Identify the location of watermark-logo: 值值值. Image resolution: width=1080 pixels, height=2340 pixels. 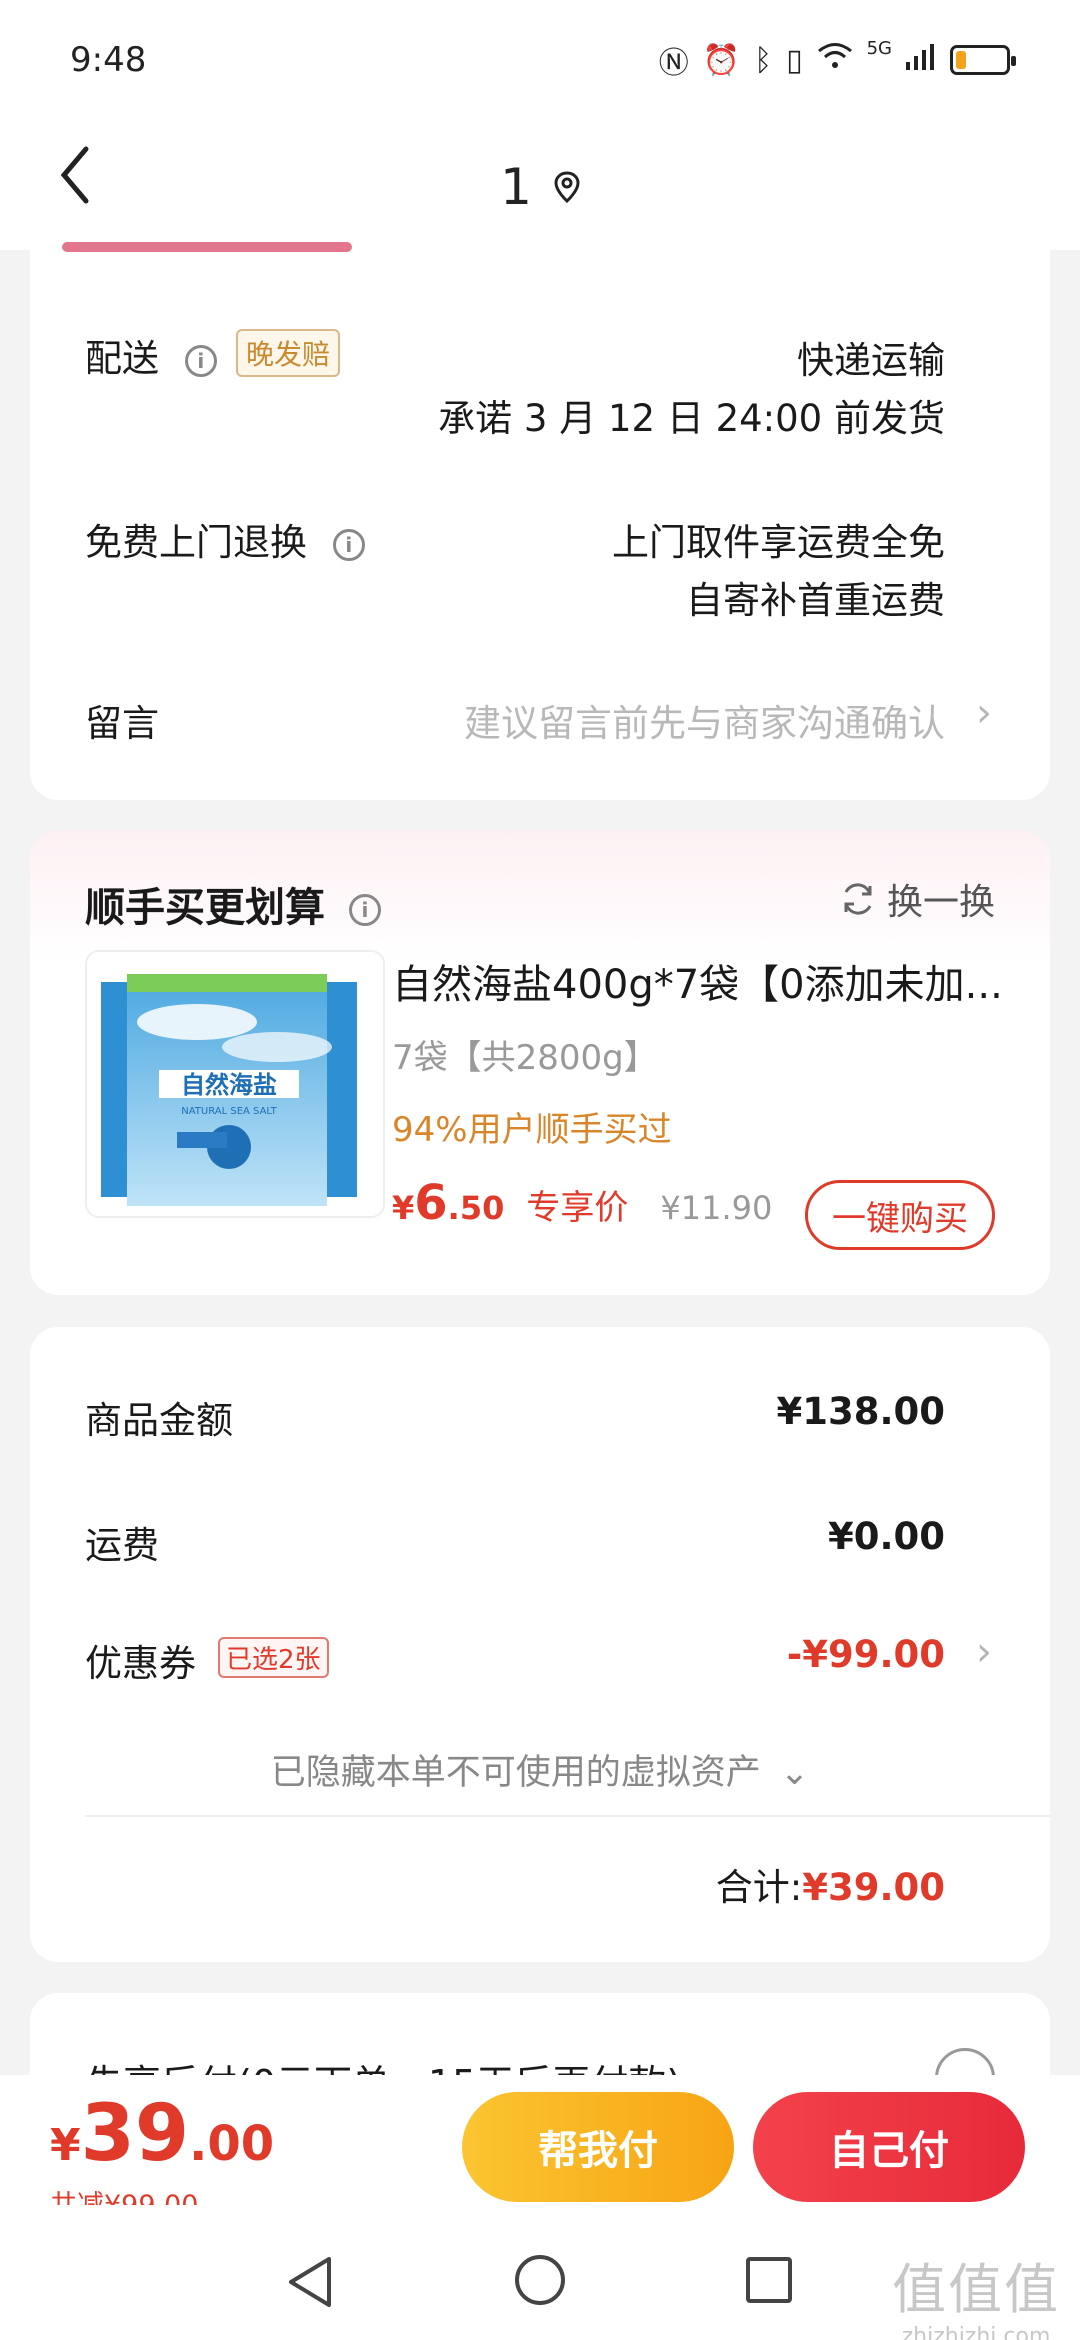
(976, 2289).